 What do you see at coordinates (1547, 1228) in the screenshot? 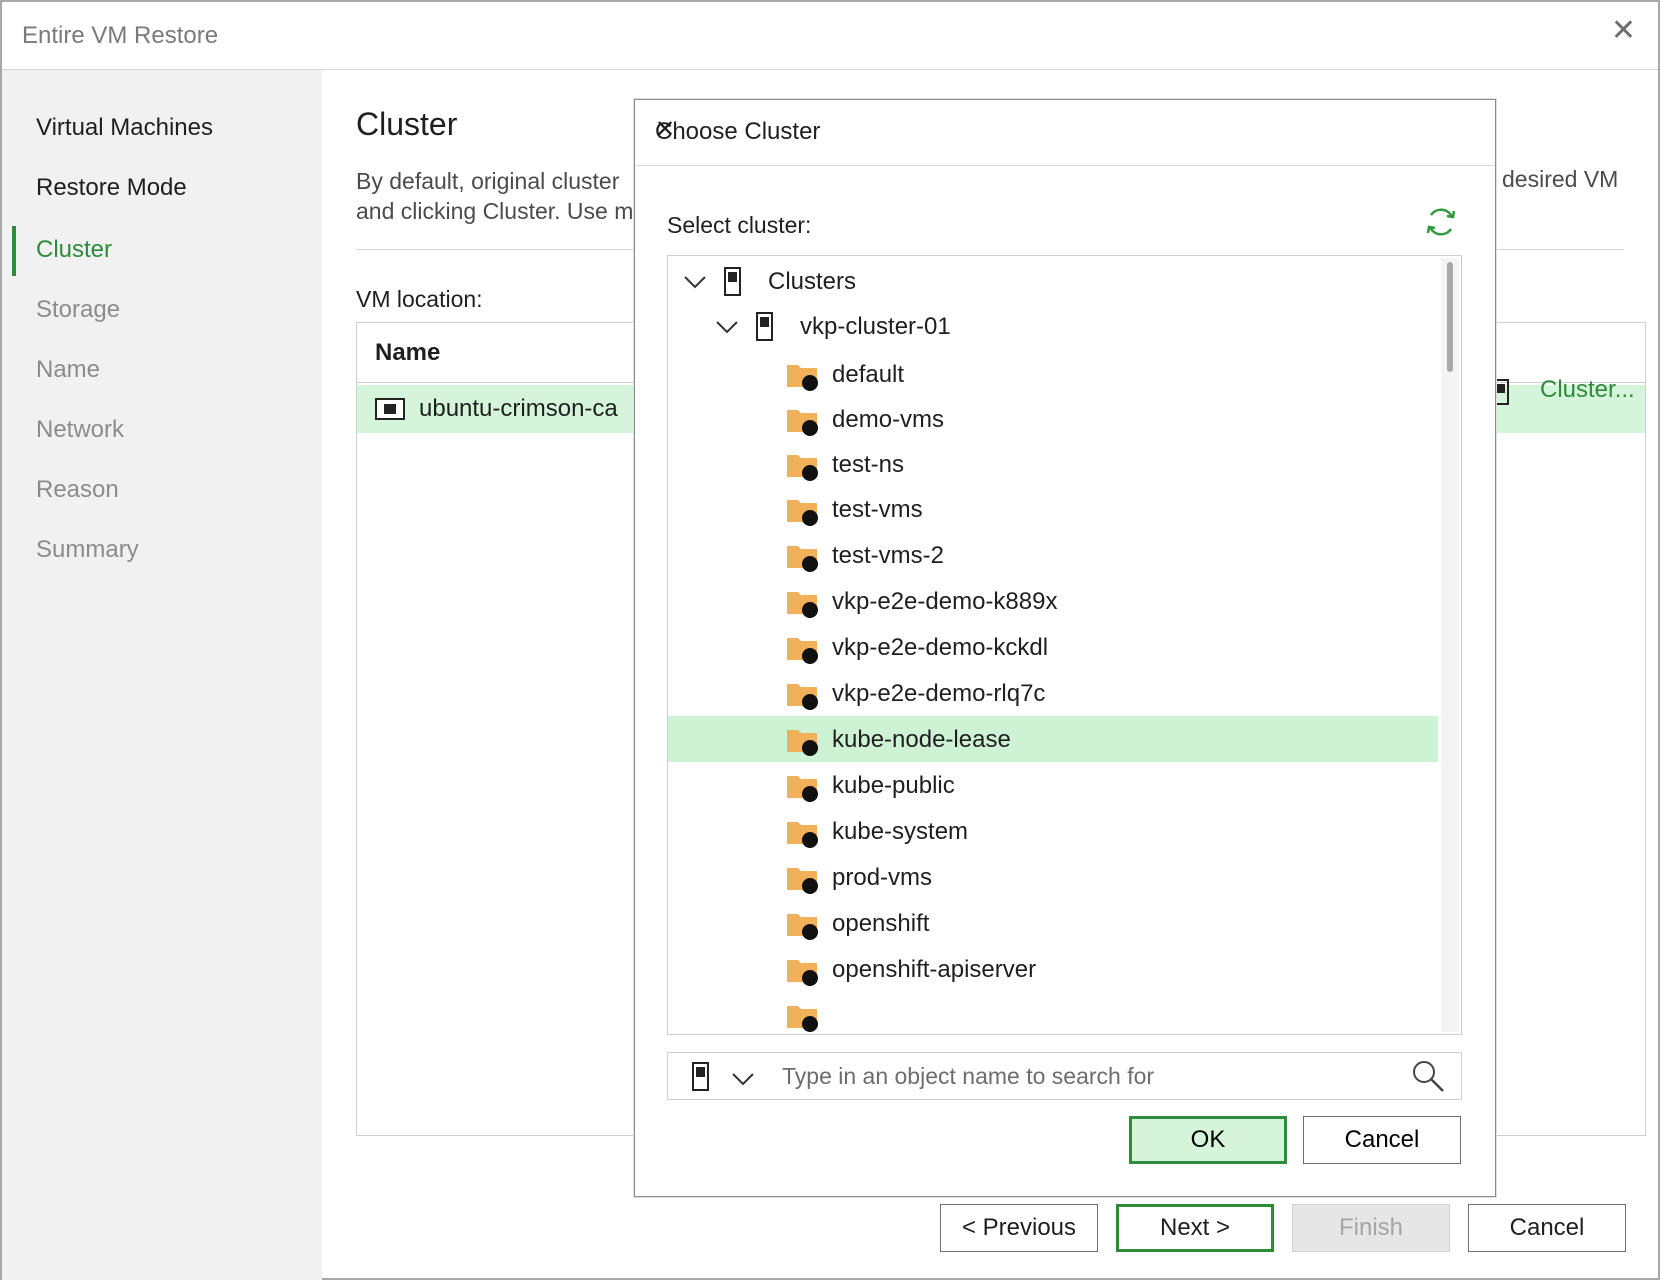
I see `wizard-cancel-button: Cancel` at bounding box center [1547, 1228].